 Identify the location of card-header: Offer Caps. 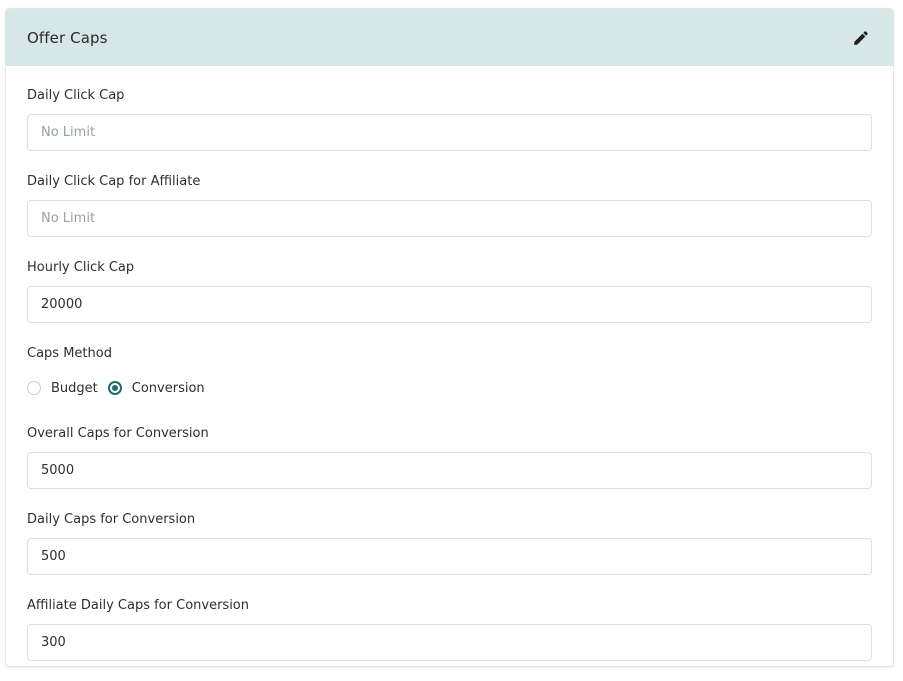
(449, 37).